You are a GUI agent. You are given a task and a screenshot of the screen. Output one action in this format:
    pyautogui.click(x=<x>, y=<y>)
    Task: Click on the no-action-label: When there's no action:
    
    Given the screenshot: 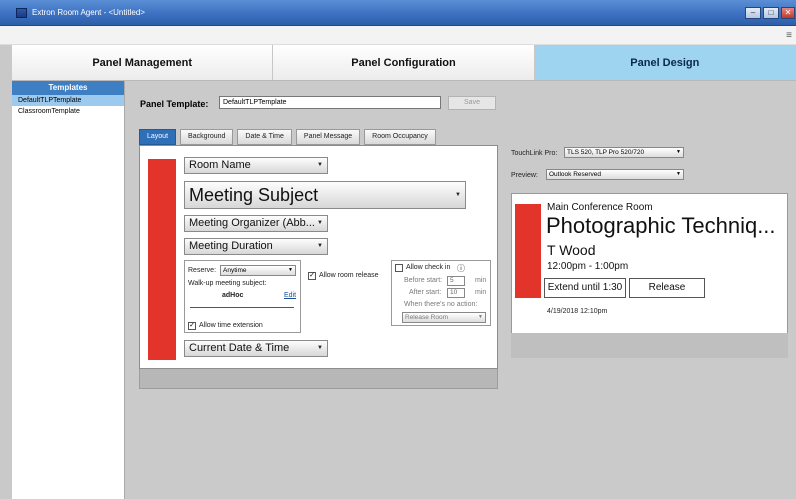 What is the action you would take?
    pyautogui.click(x=441, y=304)
    